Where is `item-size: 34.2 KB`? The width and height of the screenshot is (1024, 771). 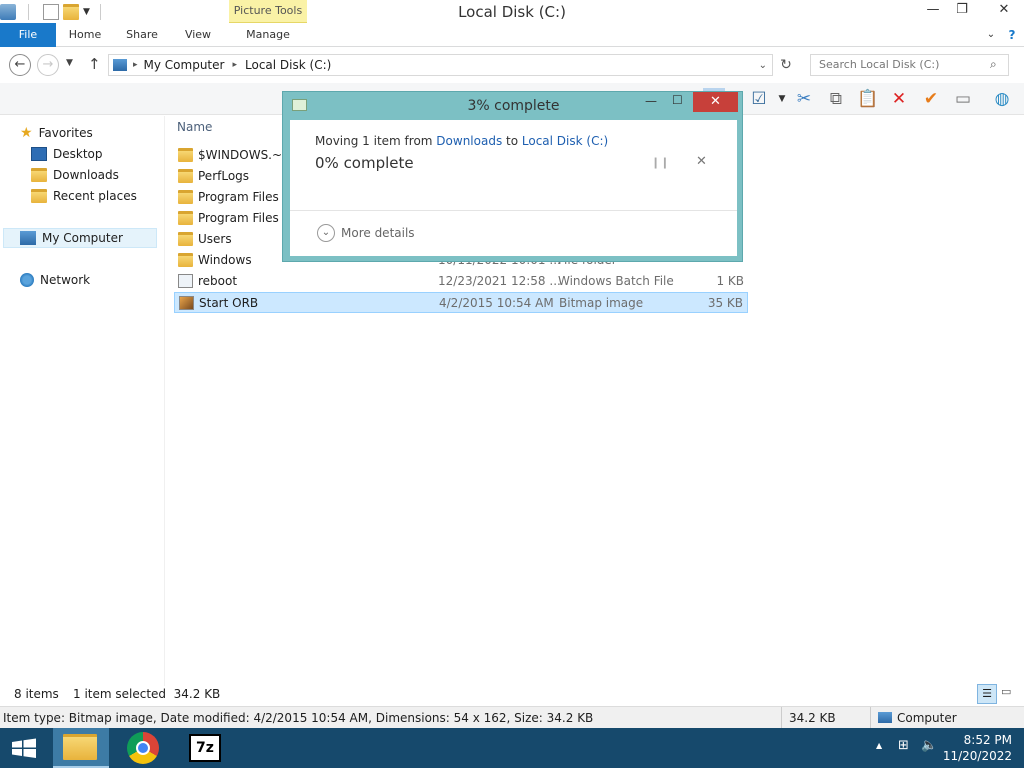
item-size: 34.2 KB is located at coordinates (812, 718).